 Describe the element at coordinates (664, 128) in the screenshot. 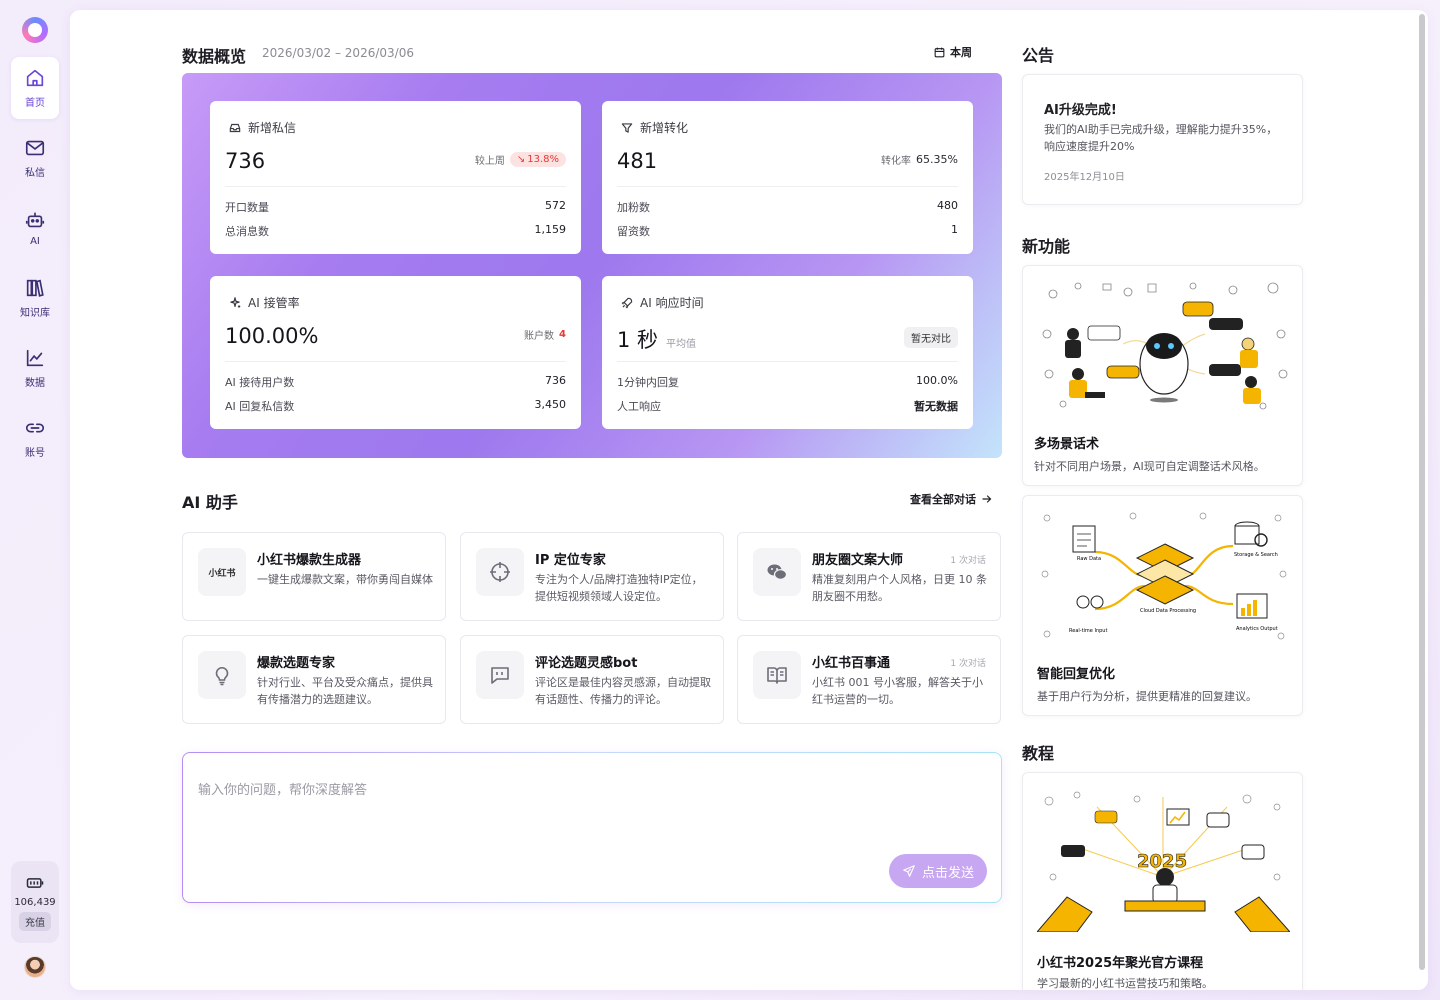

I see `card-title: 新增转化` at that location.